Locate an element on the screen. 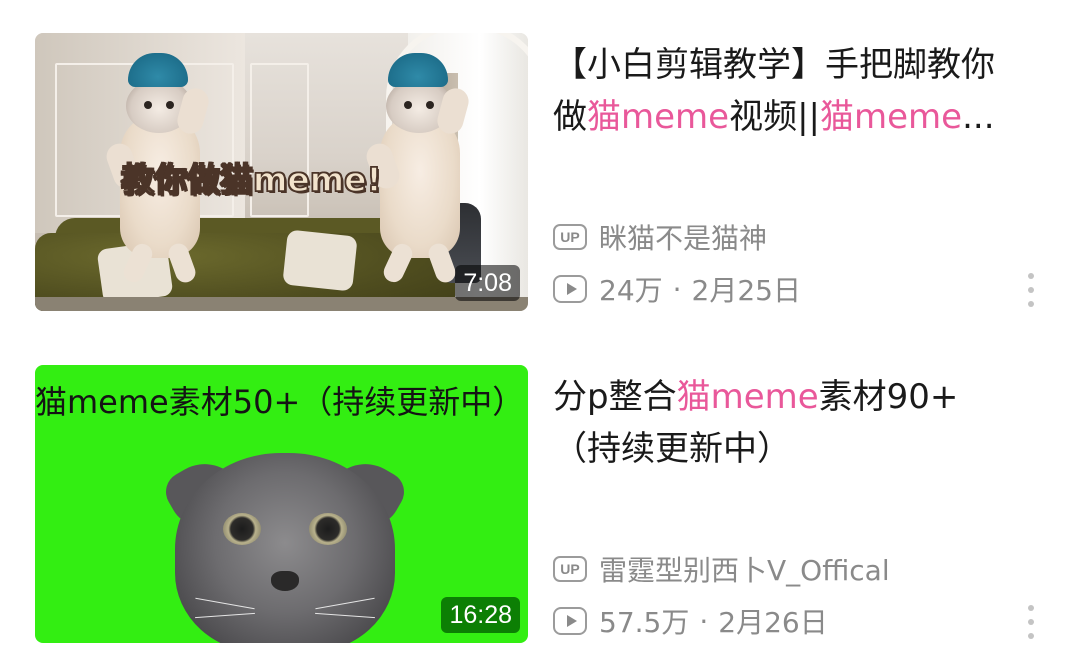  uploader-row: UP 雷霆型别西卜V_Offical is located at coordinates (721, 569).